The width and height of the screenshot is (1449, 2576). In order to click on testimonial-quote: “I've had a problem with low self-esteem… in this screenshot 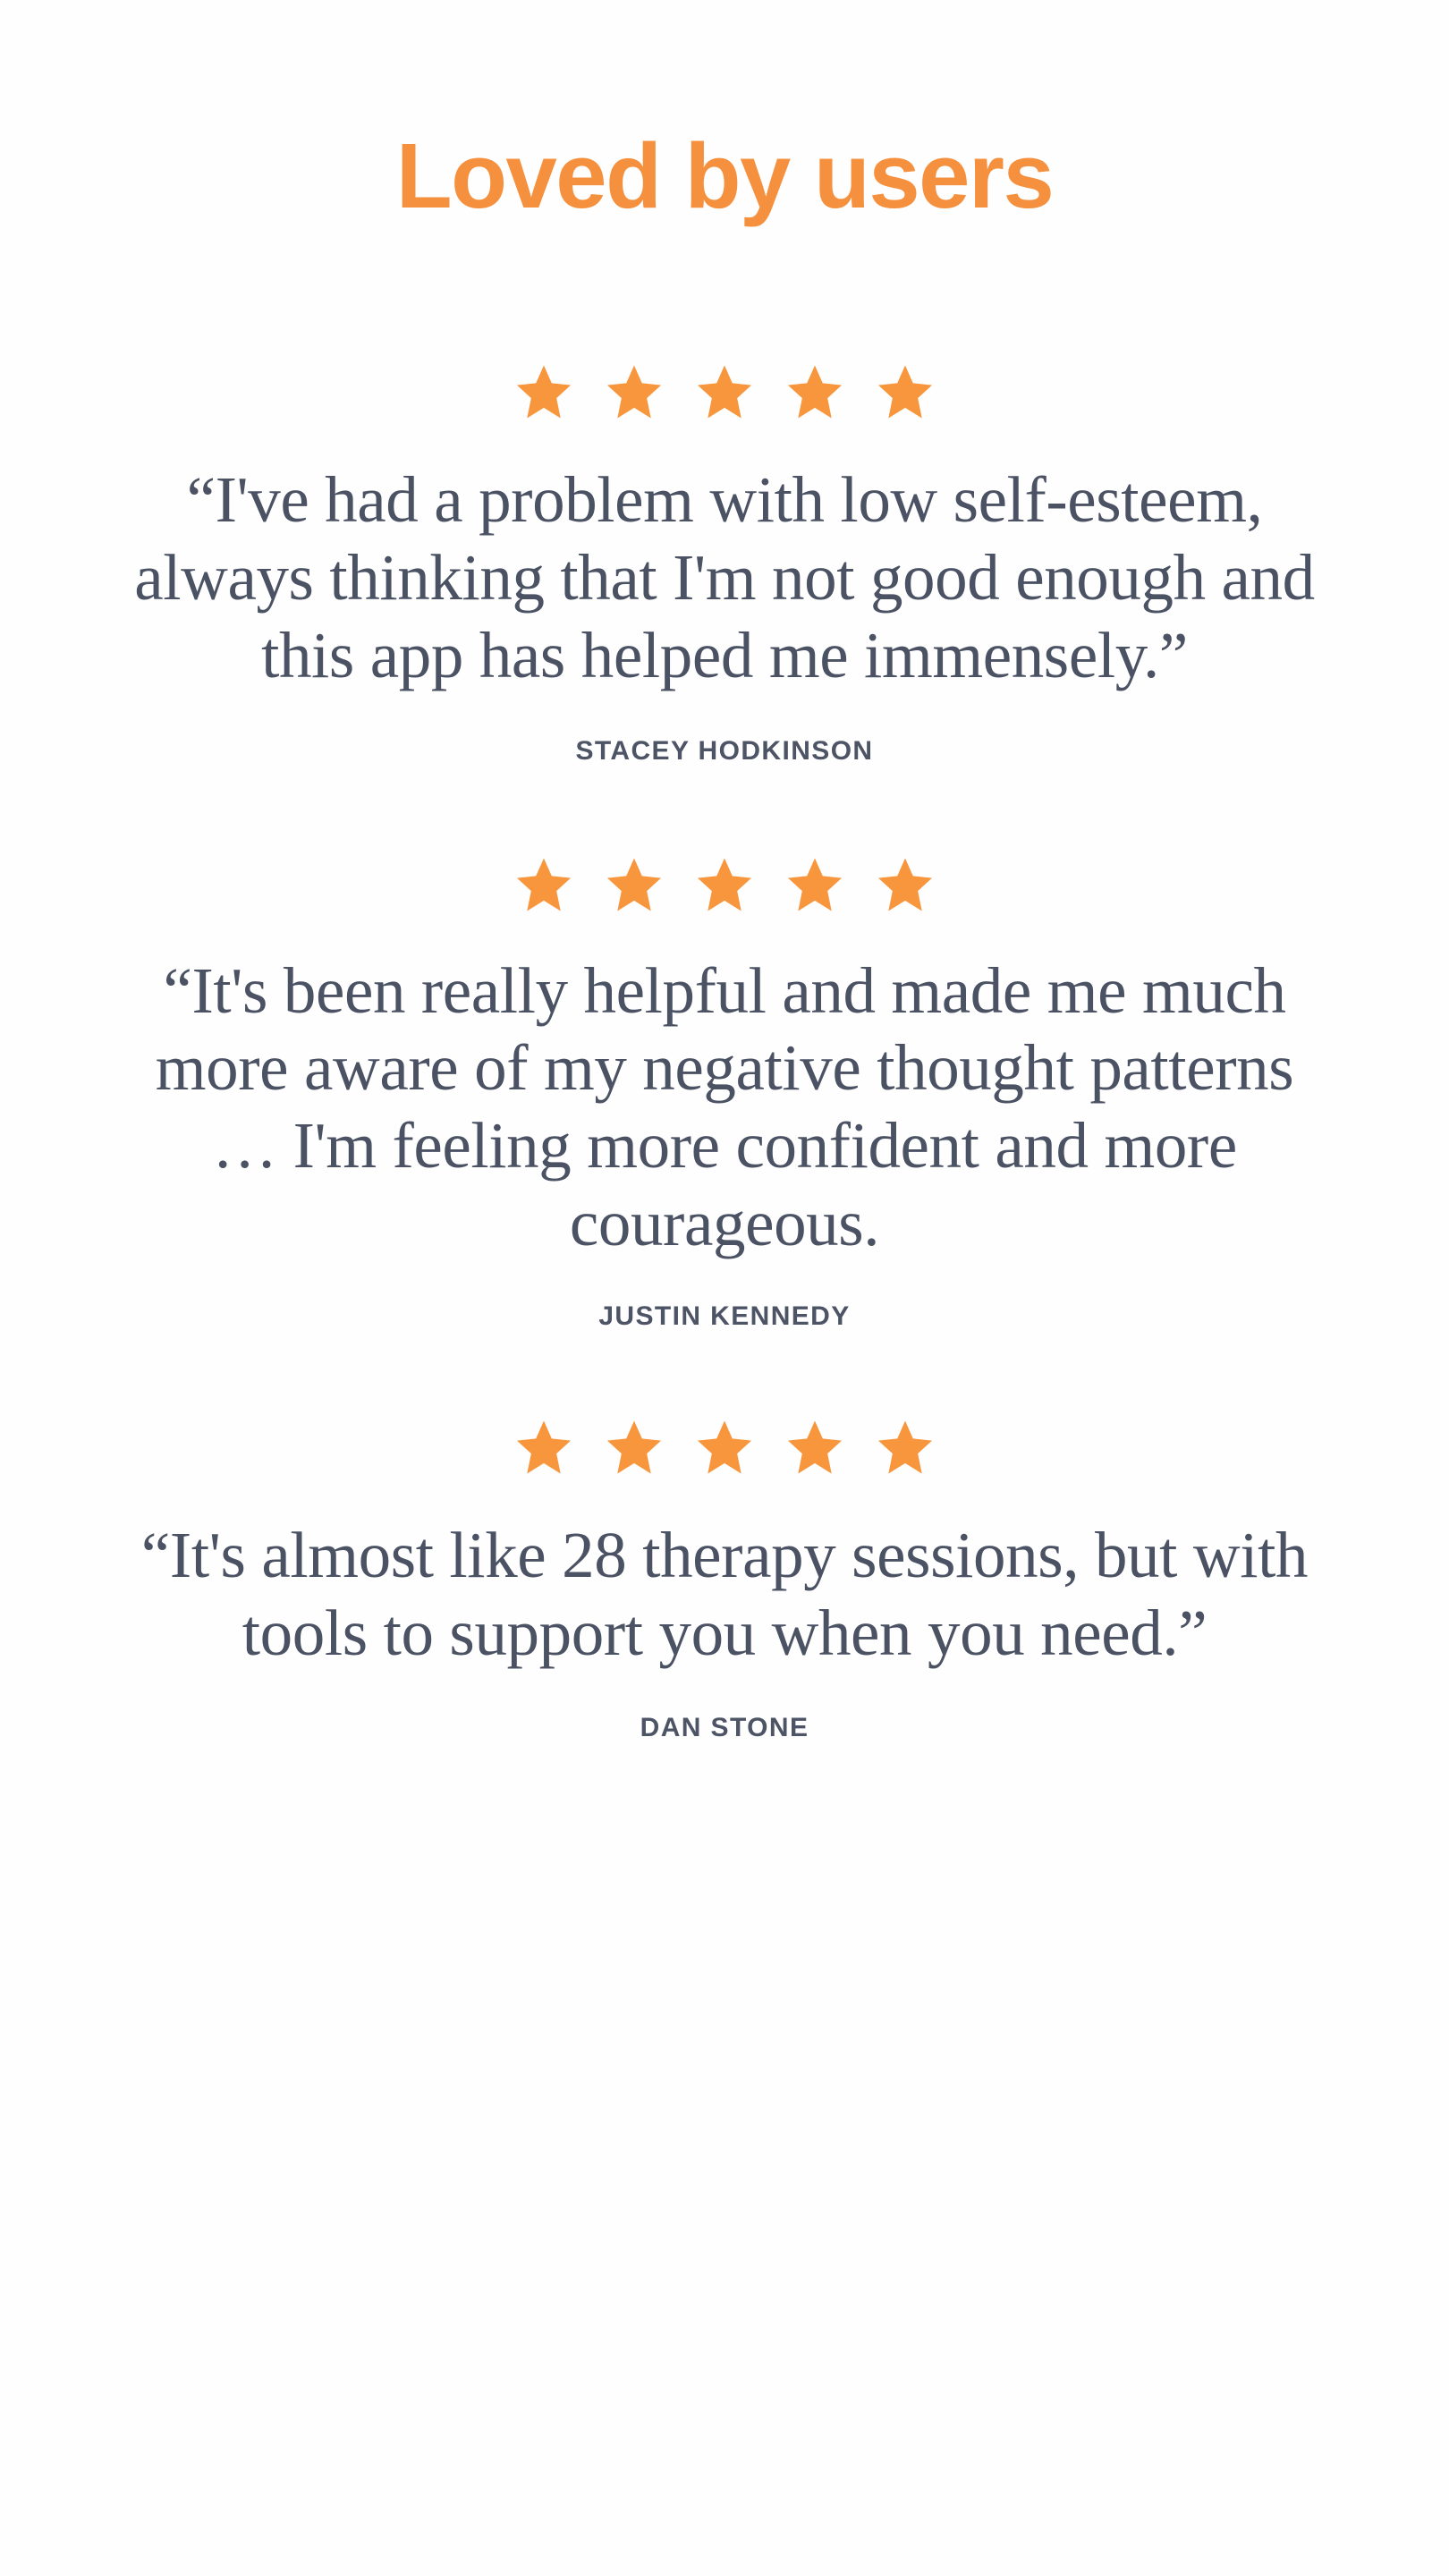, I will do `click(724, 577)`.